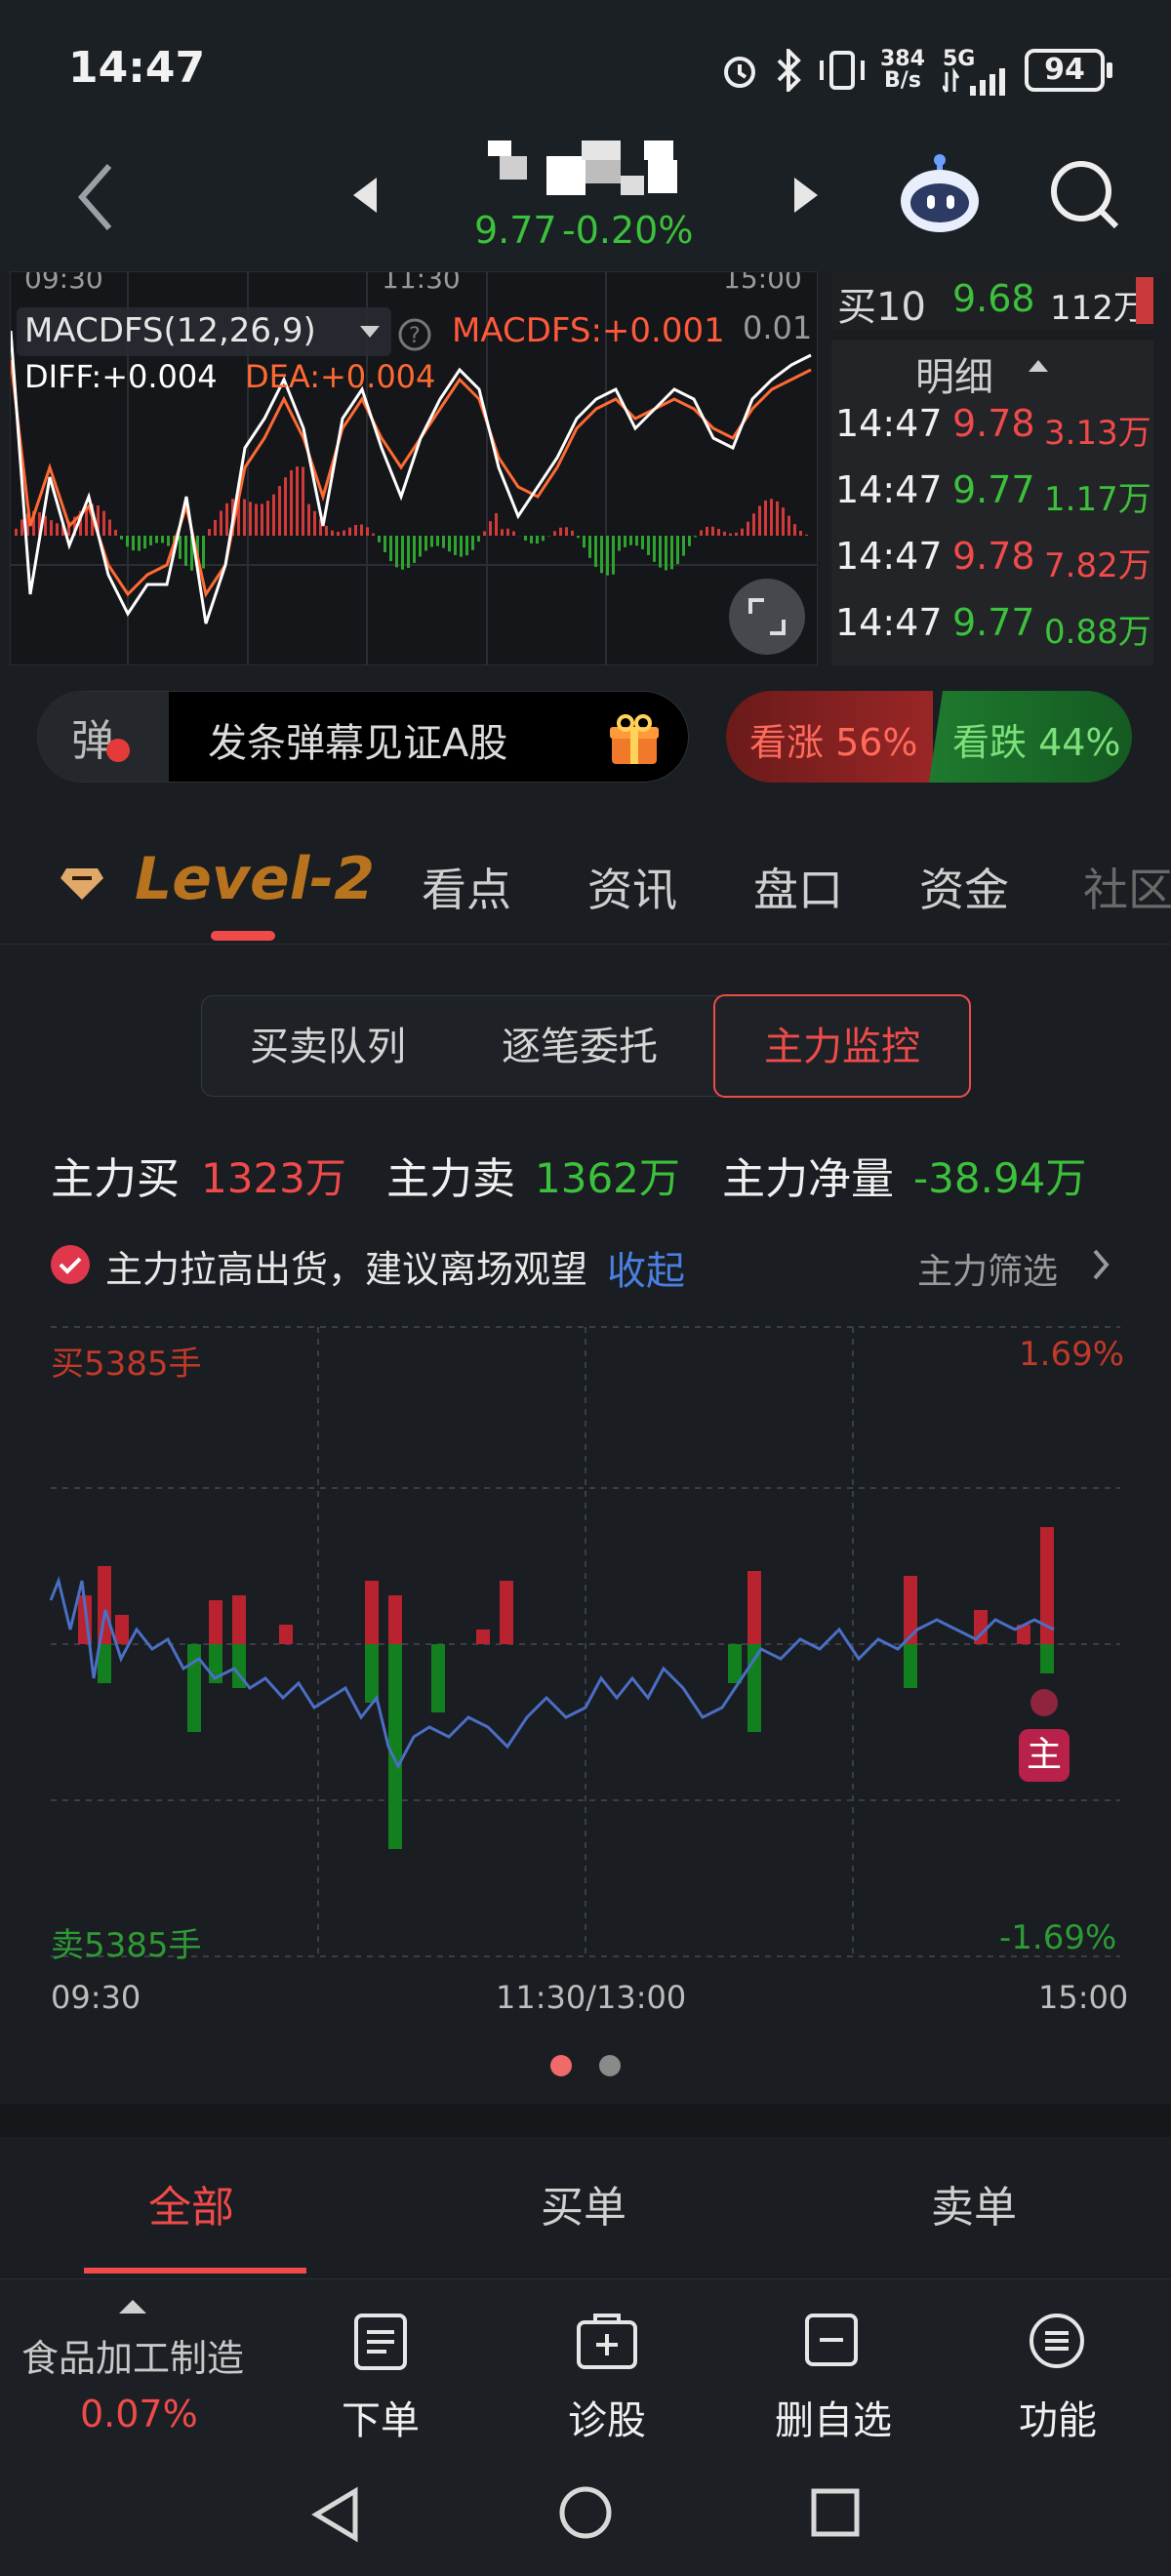 This screenshot has width=1171, height=2576. Describe the element at coordinates (335, 2514) in the screenshot. I see `nav-back-icon` at that location.